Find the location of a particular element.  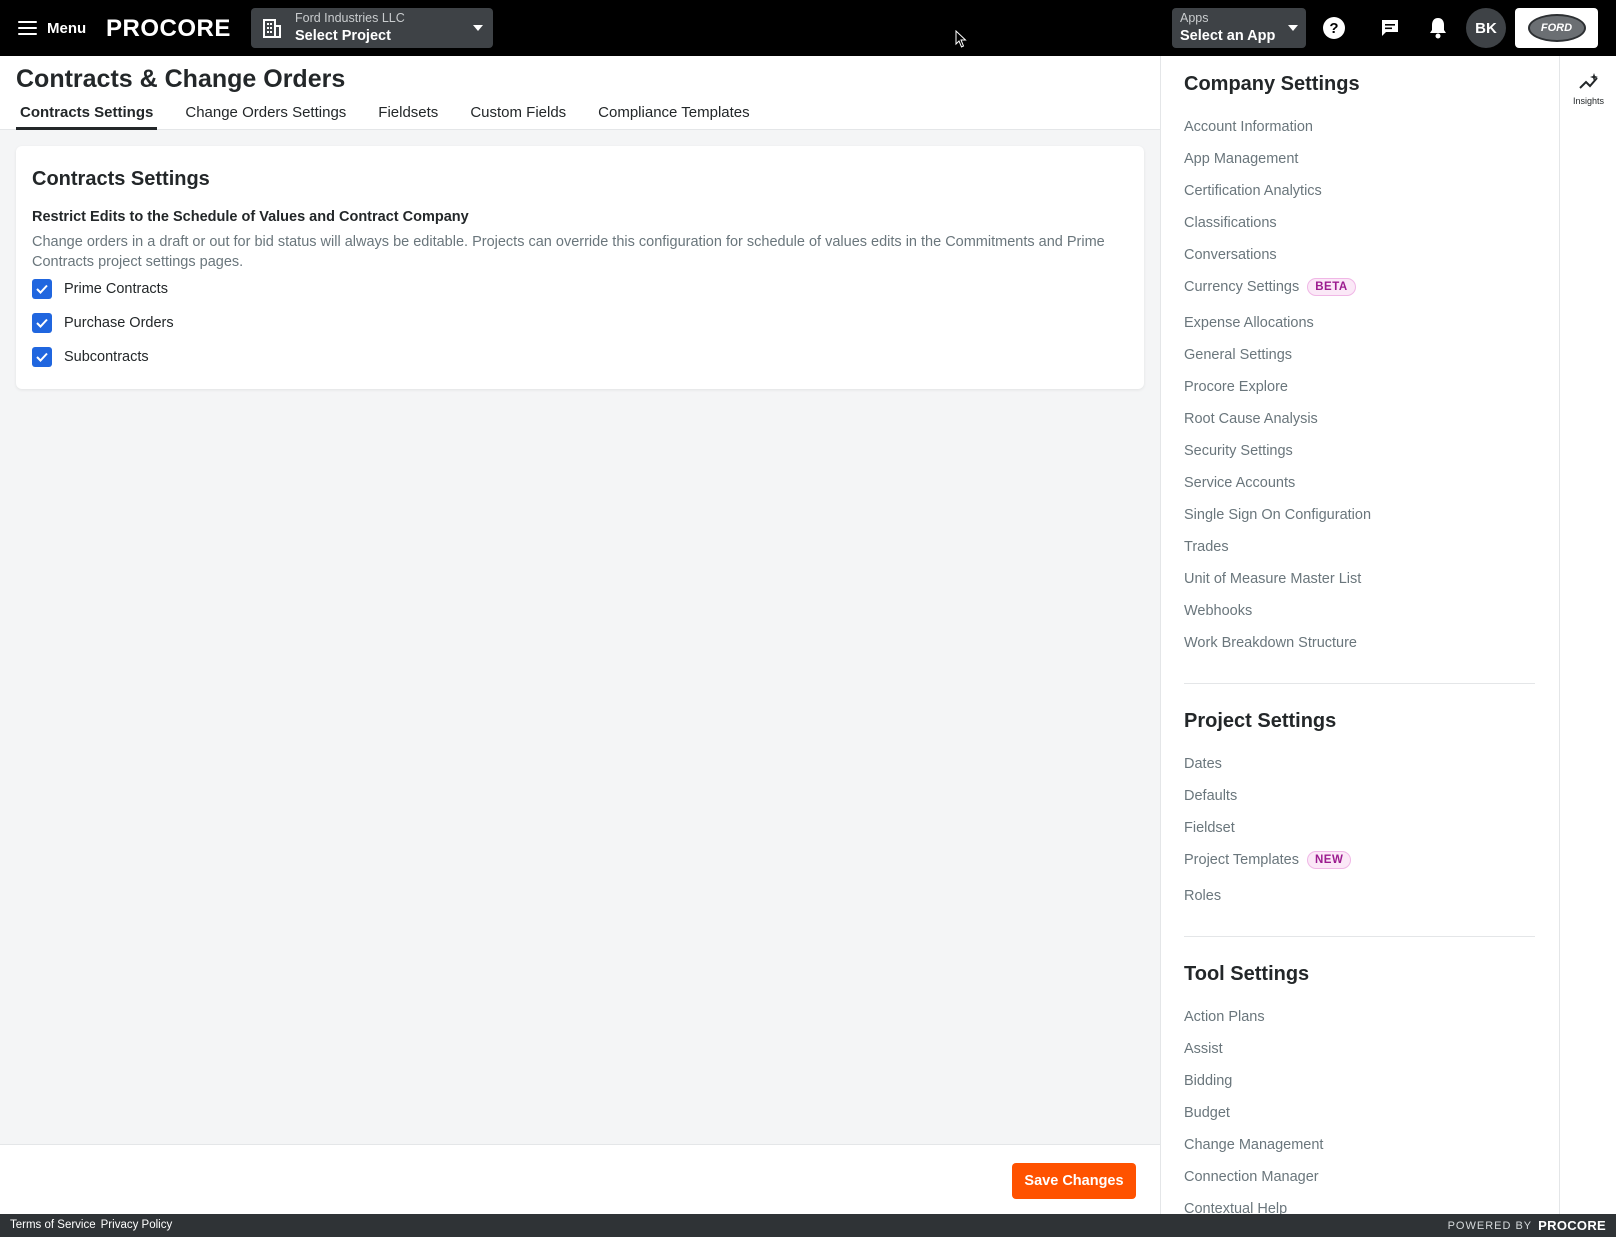

sidebar-item-label: Currency Settings is located at coordinates (1242, 287).